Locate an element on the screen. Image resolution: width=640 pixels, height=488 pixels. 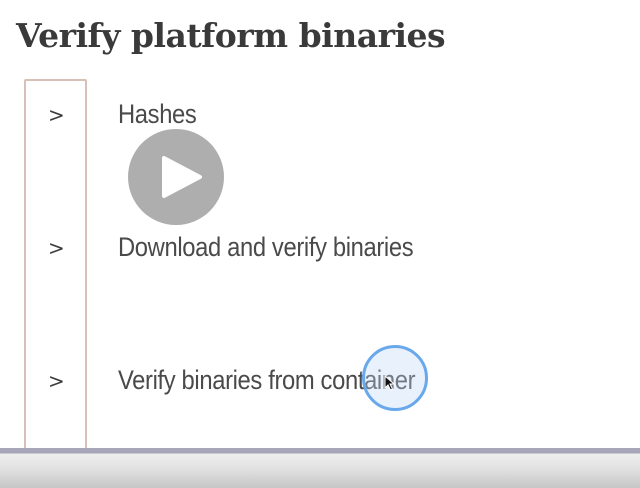
section-download-verify-binaries: > Download and verify binaries is located at coordinates (310, 248).